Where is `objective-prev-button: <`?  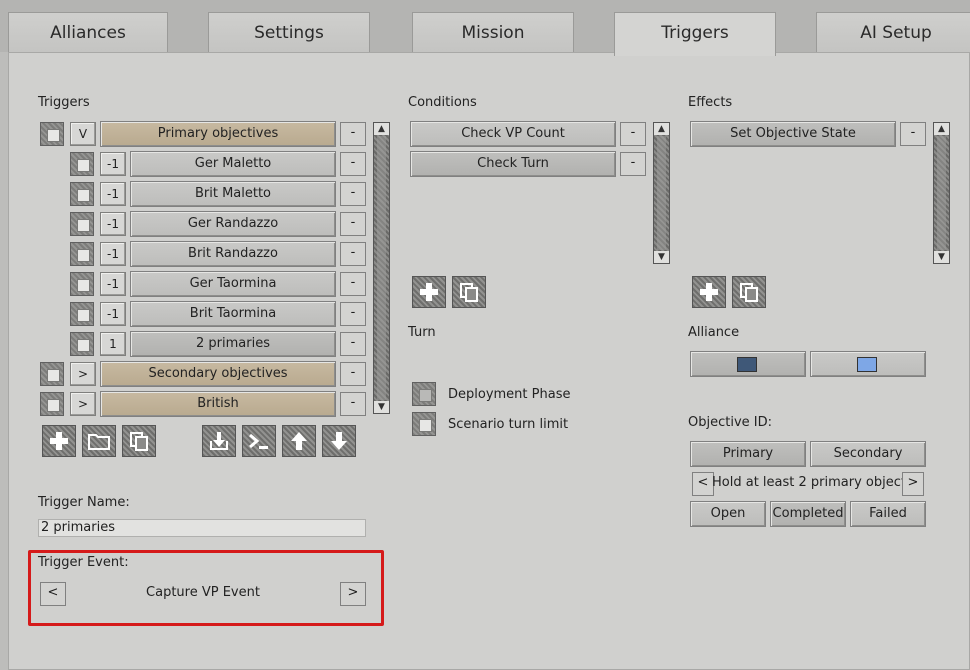 objective-prev-button: < is located at coordinates (703, 484).